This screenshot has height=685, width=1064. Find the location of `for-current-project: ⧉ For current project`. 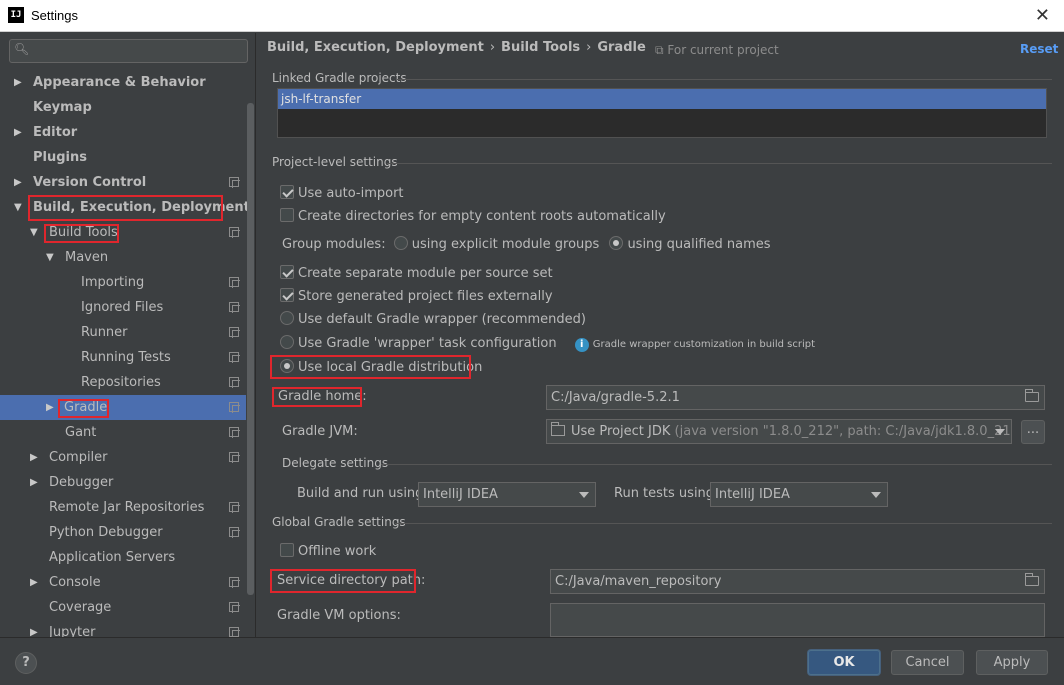

for-current-project: ⧉ For current project is located at coordinates (717, 50).